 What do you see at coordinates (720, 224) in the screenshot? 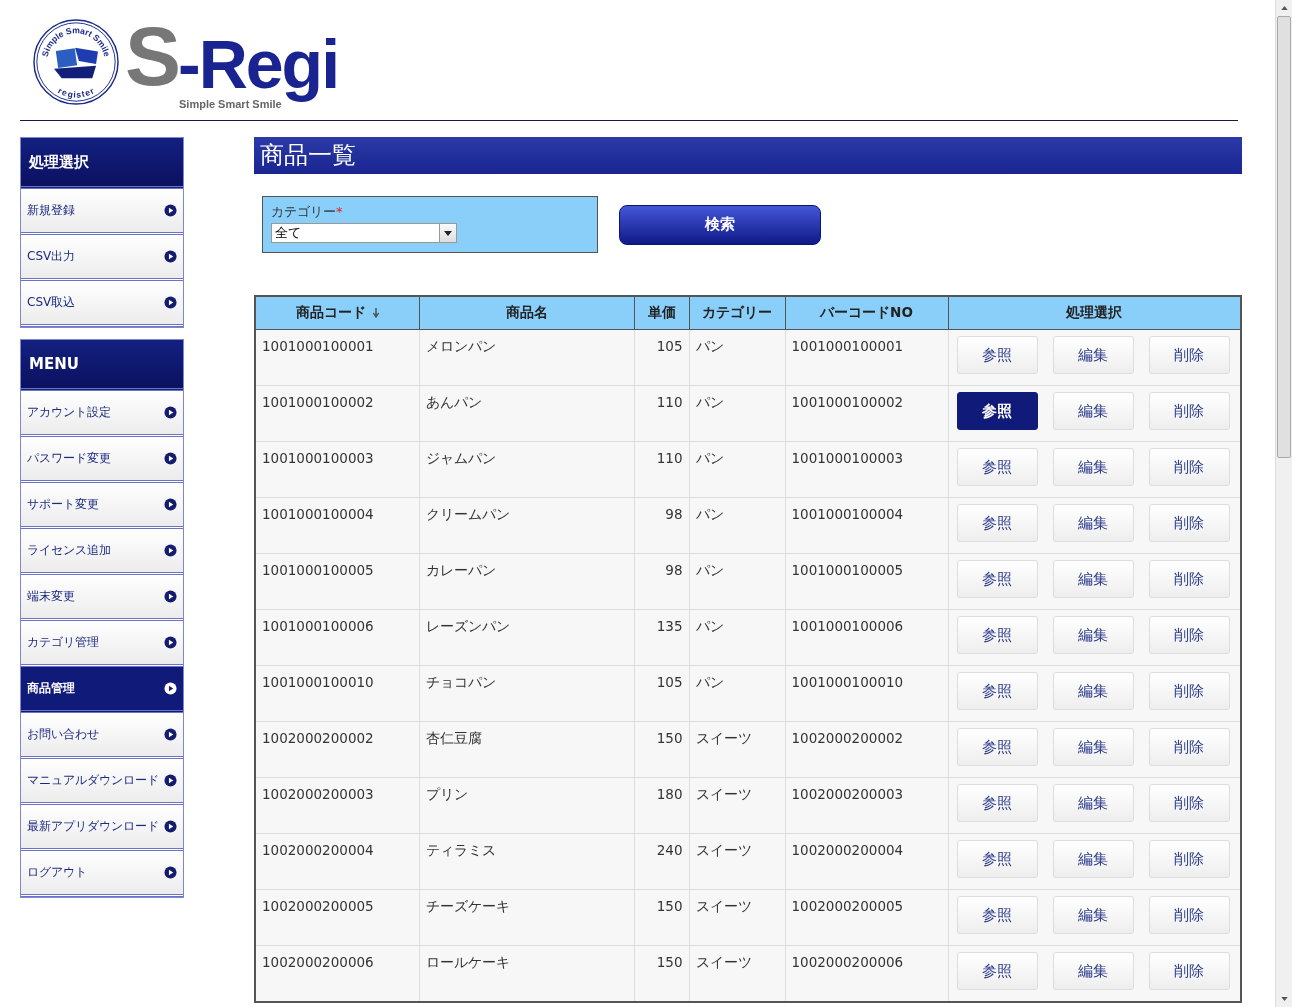
I see `search-button: 検索` at bounding box center [720, 224].